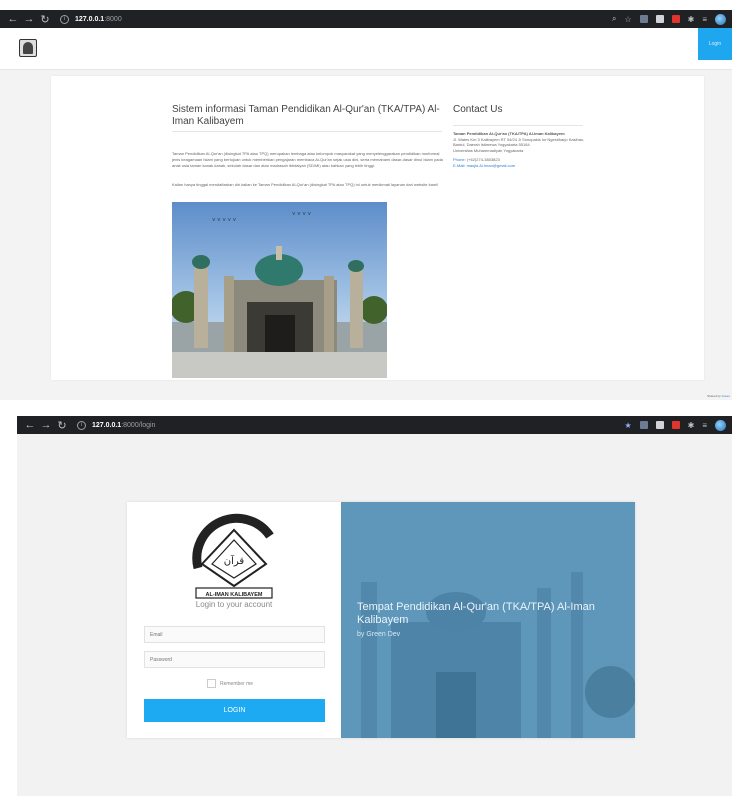 The width and height of the screenshot is (732, 796). What do you see at coordinates (627, 425) in the screenshot?
I see `bookmark-star-icon: ★` at bounding box center [627, 425].